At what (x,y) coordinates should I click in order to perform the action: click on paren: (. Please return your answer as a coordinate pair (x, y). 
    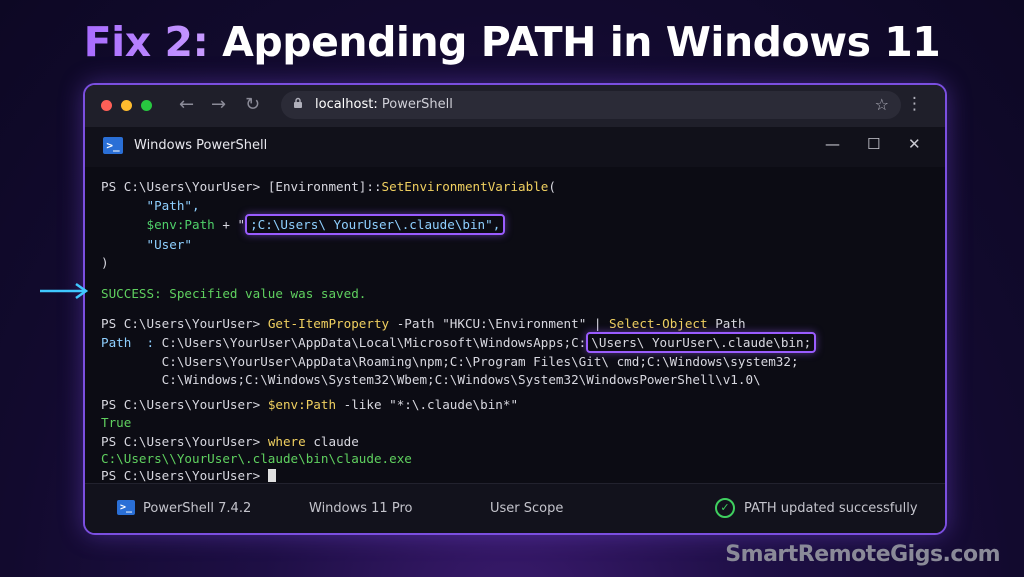
    Looking at the image, I should click on (552, 186).